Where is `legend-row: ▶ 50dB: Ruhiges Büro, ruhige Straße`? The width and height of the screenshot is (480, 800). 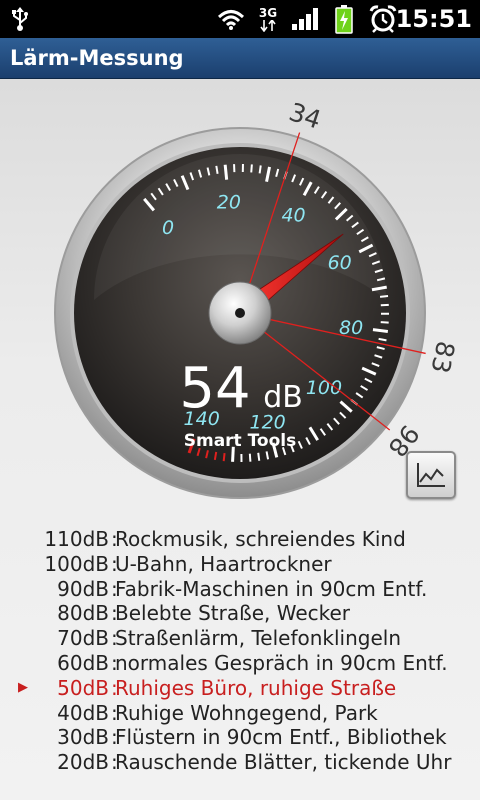
legend-row: ▶ 50dB: Ruhiges Büro, ruhige Straße is located at coordinates (240, 688).